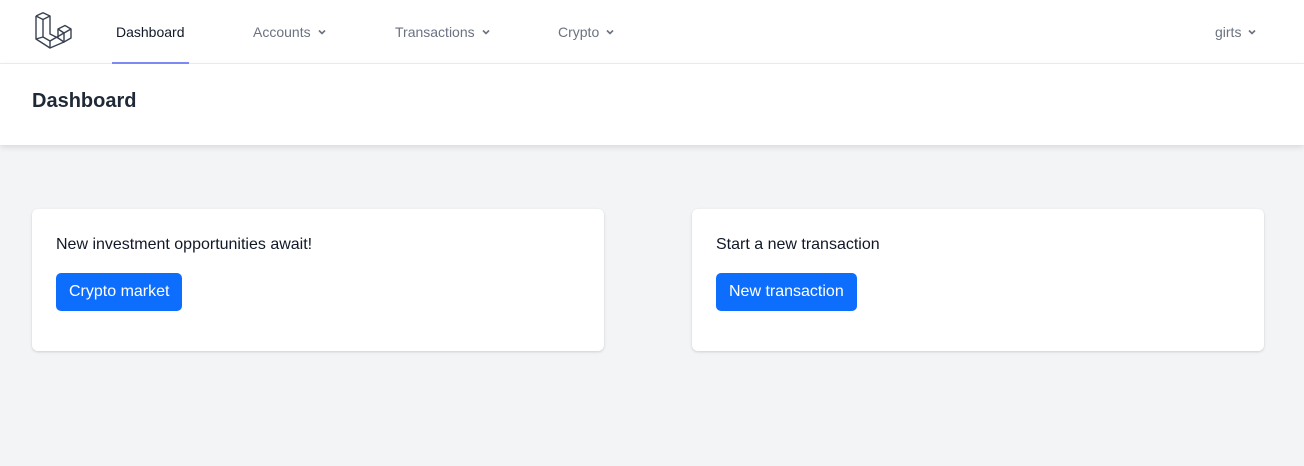  Describe the element at coordinates (579, 32) in the screenshot. I see `nav-crypto-label: Crypto` at that location.